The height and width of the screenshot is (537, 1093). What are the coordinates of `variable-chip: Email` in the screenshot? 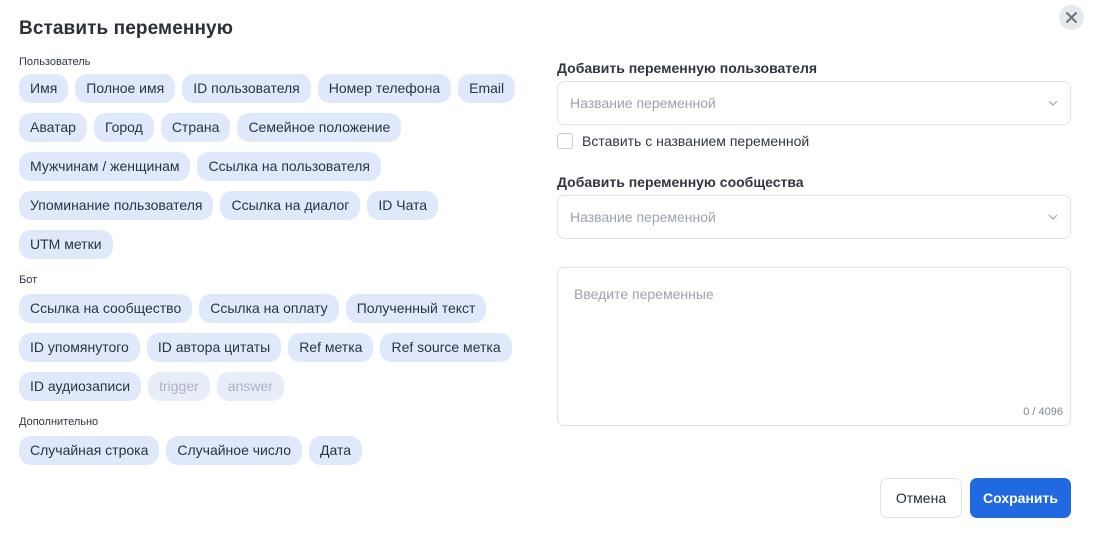 It's located at (487, 88).